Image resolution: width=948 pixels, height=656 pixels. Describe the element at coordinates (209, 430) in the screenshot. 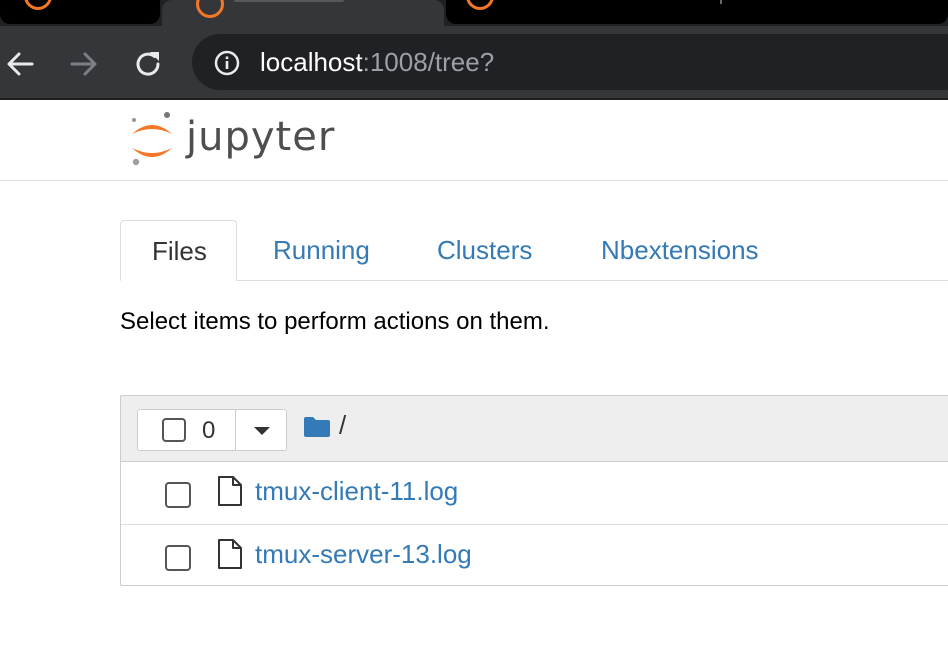

I see `selected-count: 0` at that location.